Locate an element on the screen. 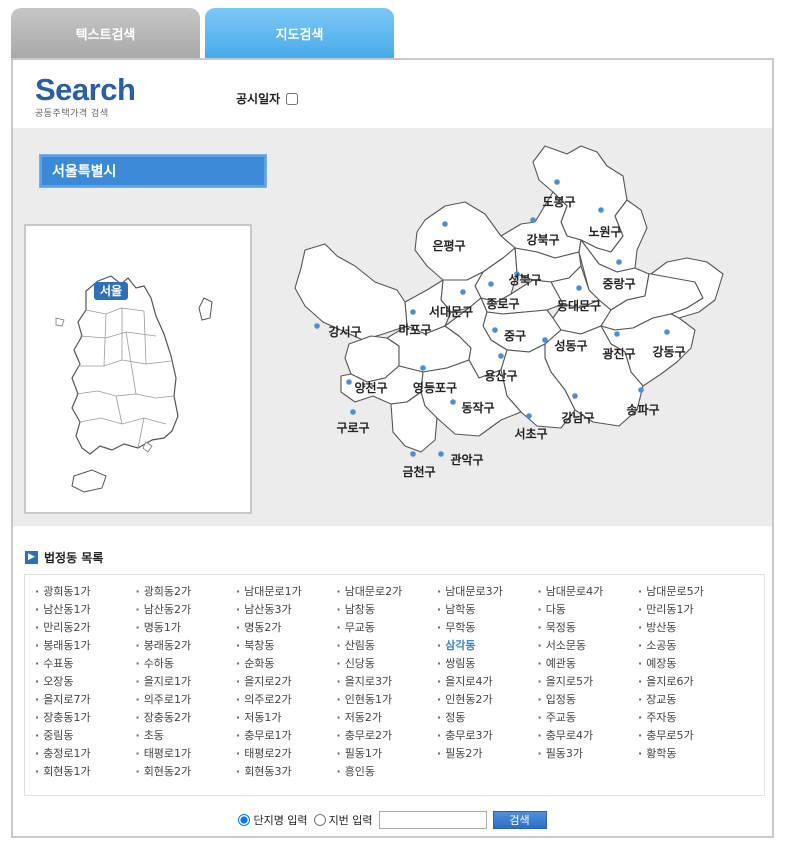 The image size is (794, 848). dong-item: 오장동 is located at coordinates (85, 682).